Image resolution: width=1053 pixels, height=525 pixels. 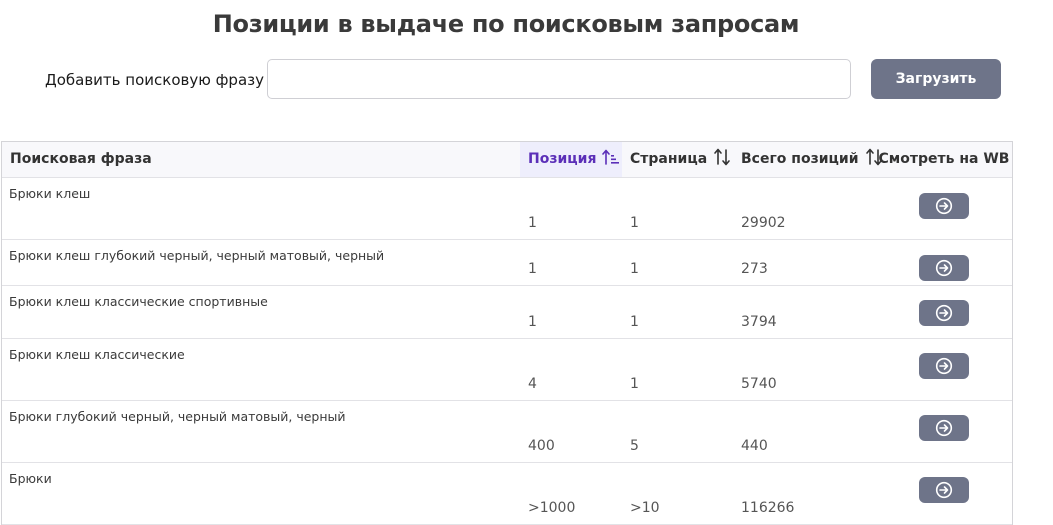 What do you see at coordinates (138, 301) in the screenshot?
I see `phrase-cell: Брюки клеш классические спортивные` at bounding box center [138, 301].